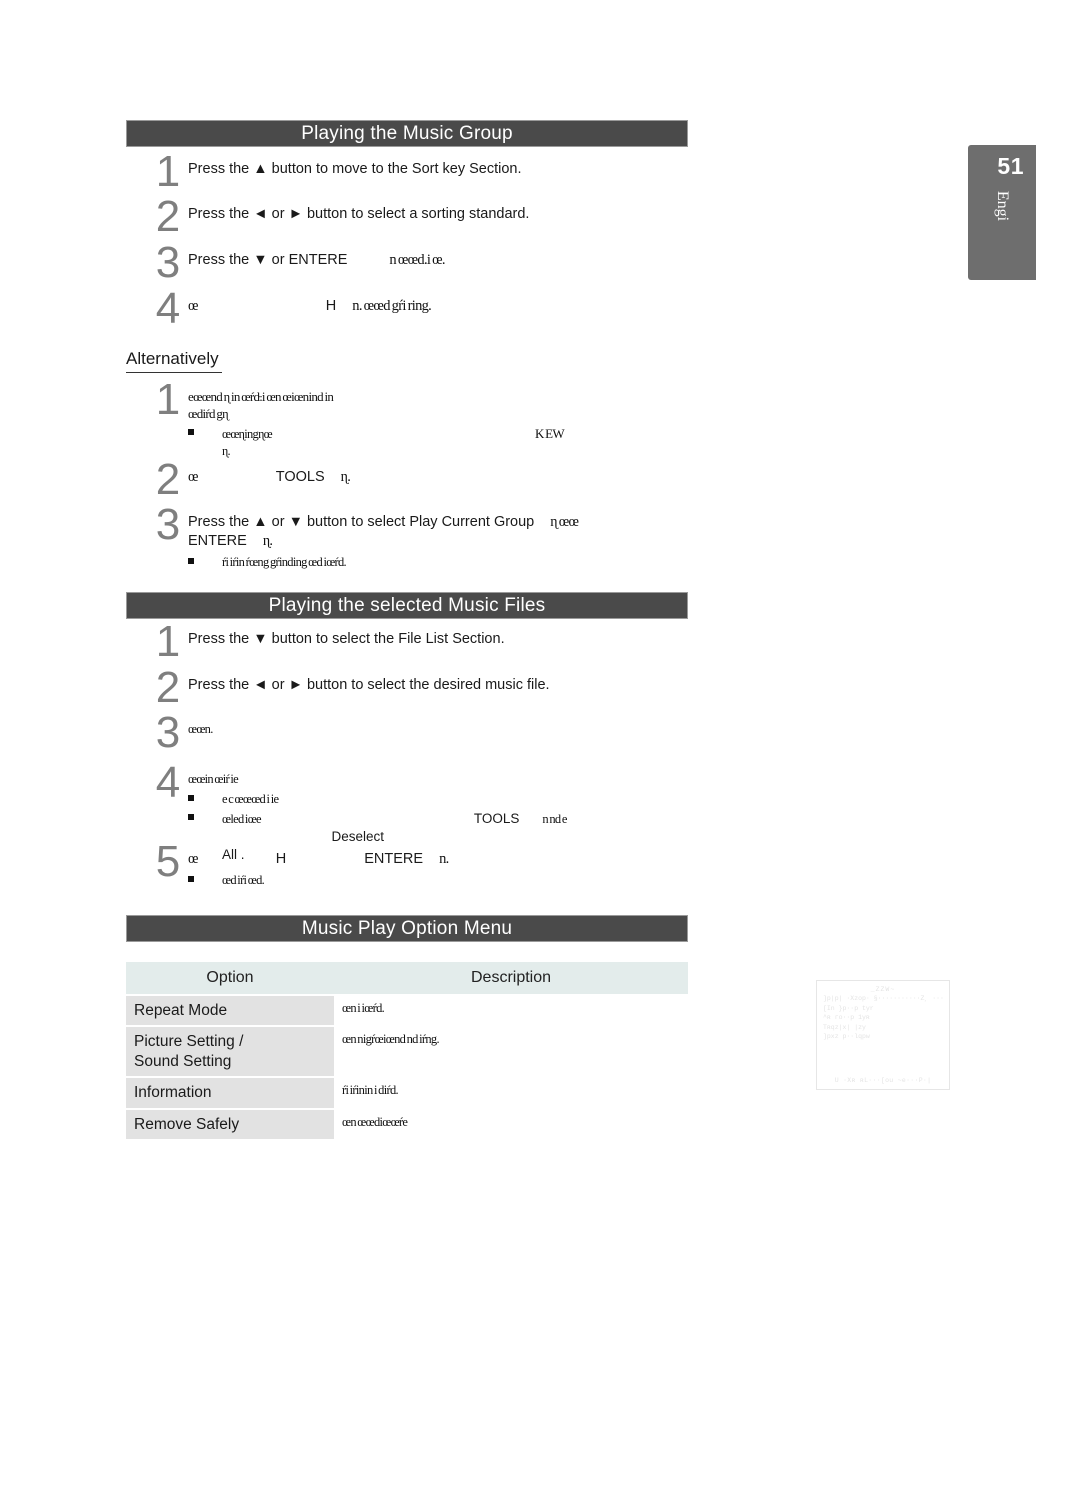 The height and width of the screenshot is (1488, 1080). What do you see at coordinates (511, 1124) in the screenshot?
I see `cell-description: œn œœdiœœŕe` at bounding box center [511, 1124].